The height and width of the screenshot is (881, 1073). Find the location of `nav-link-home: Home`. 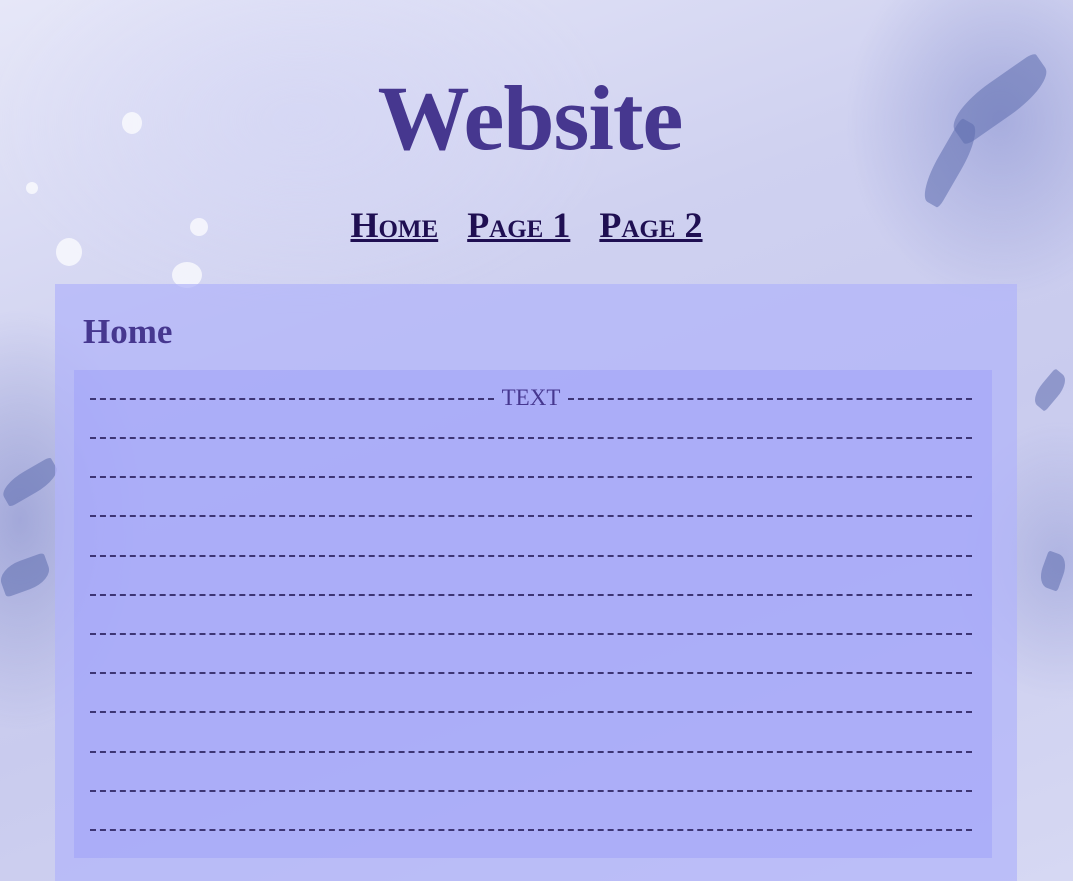

nav-link-home: Home is located at coordinates (394, 225).